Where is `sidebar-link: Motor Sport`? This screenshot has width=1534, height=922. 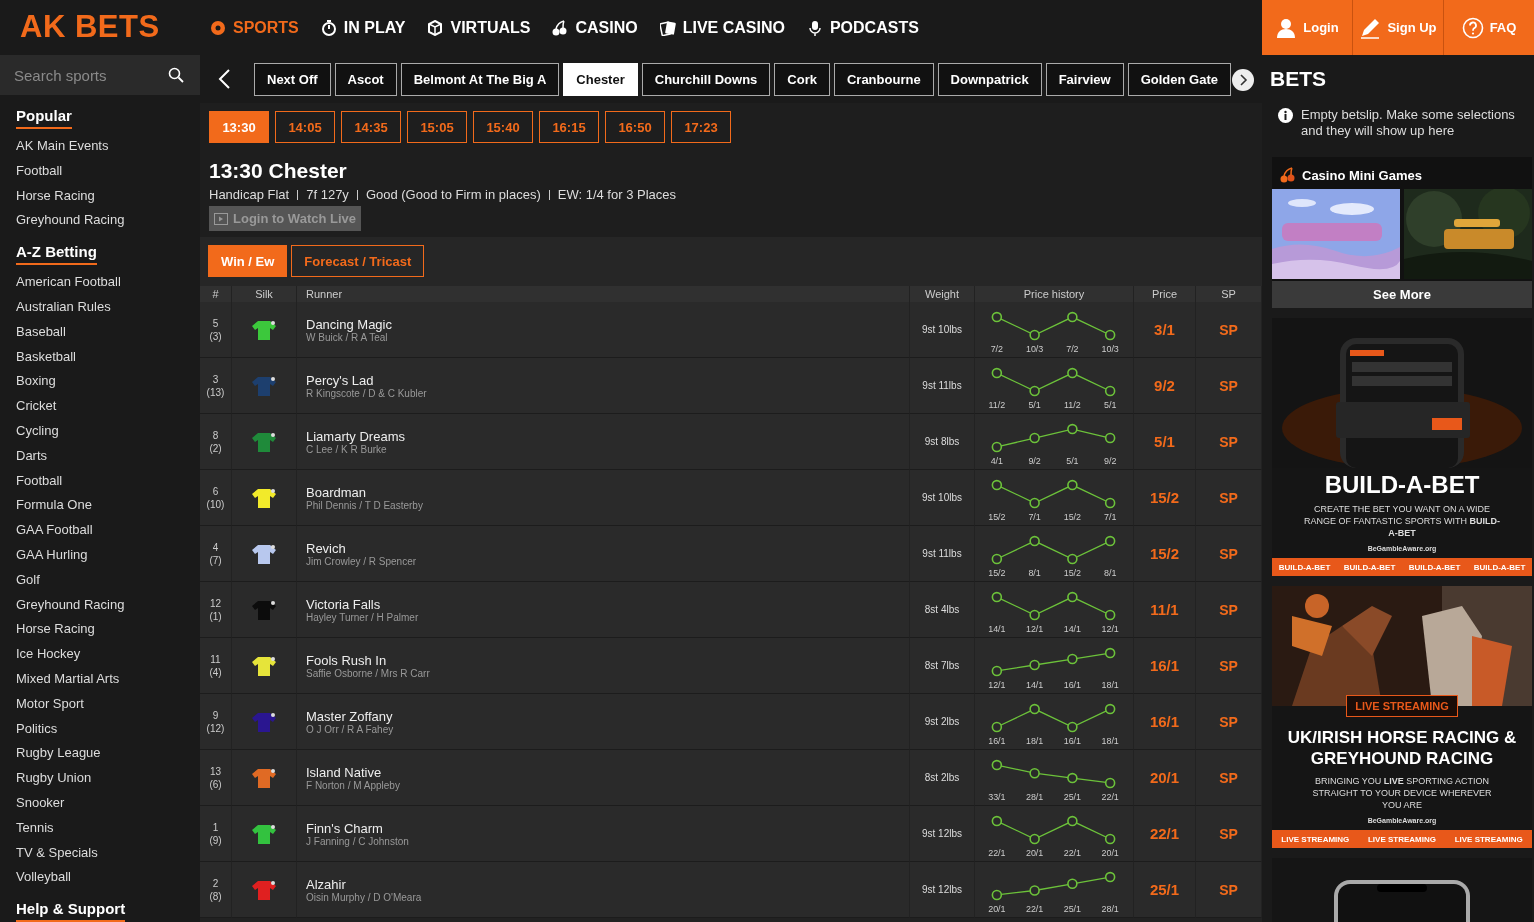
sidebar-link: Motor Sport is located at coordinates (100, 704).